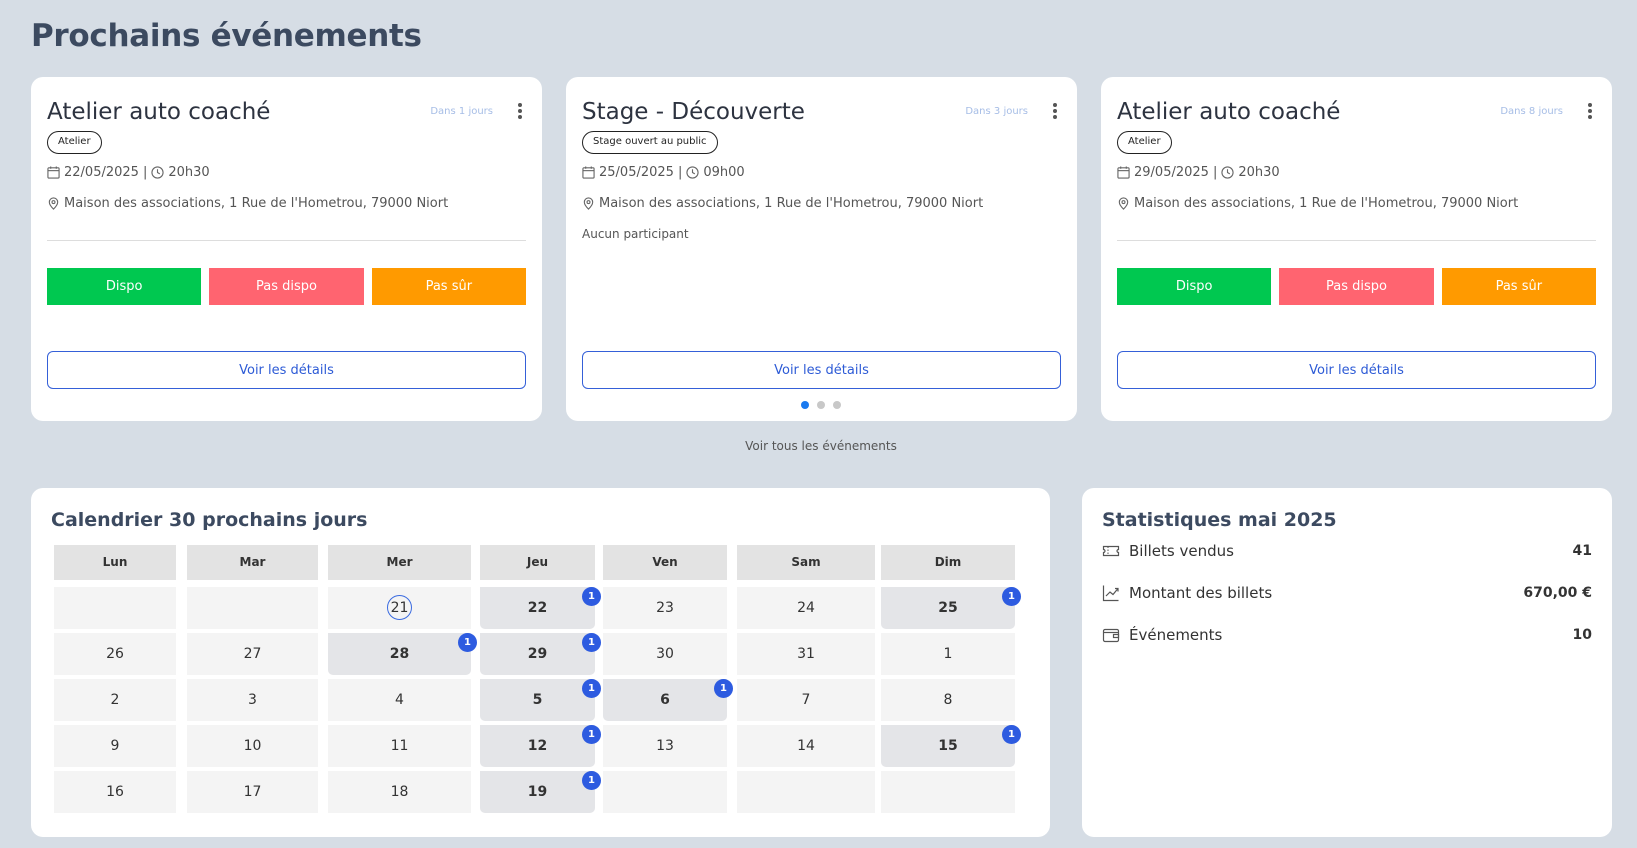 Image resolution: width=1637 pixels, height=848 pixels. I want to click on calendar-day: 29 1, so click(540, 654).